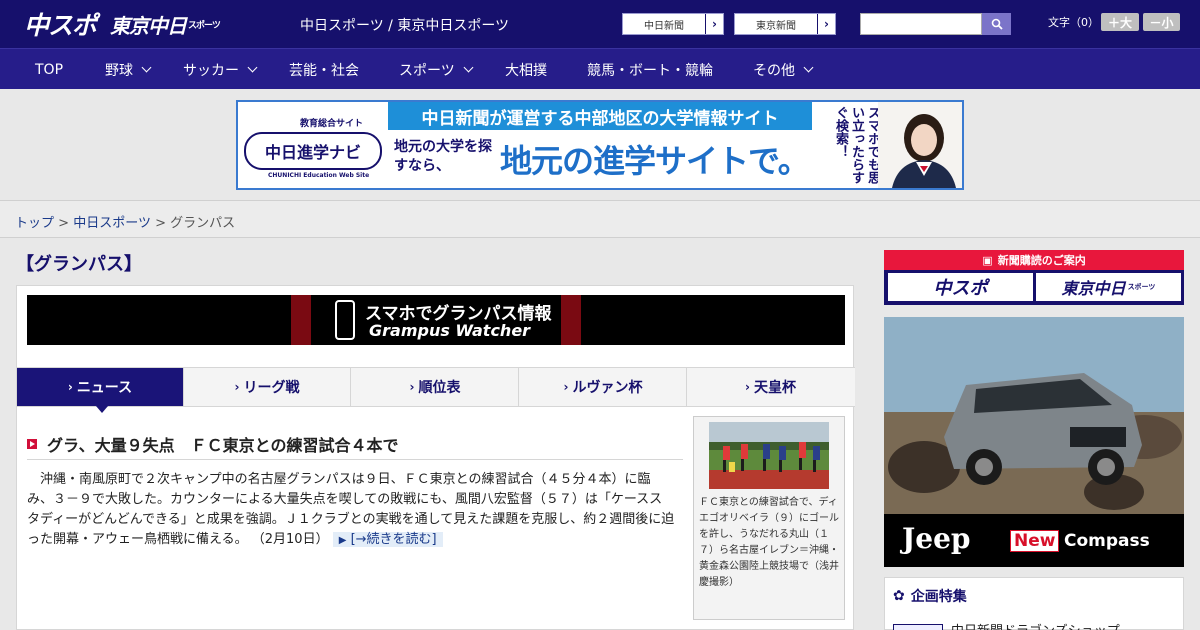  Describe the element at coordinates (223, 445) in the screenshot. I see `headline-text: グラ、大量９失点 ＦＣ東京との練習試合４本で` at that location.